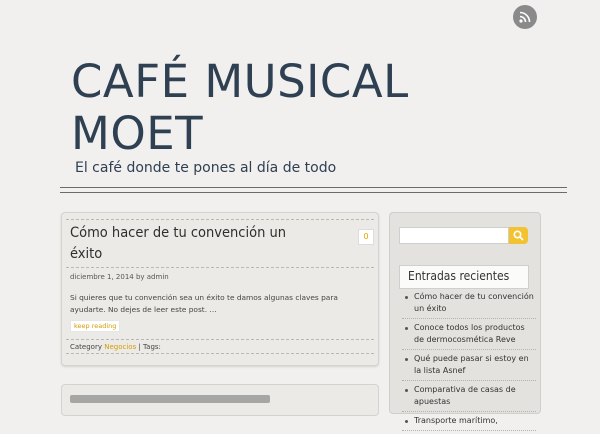 Image resolution: width=600 pixels, height=434 pixels. I want to click on rss-button, so click(525, 17).